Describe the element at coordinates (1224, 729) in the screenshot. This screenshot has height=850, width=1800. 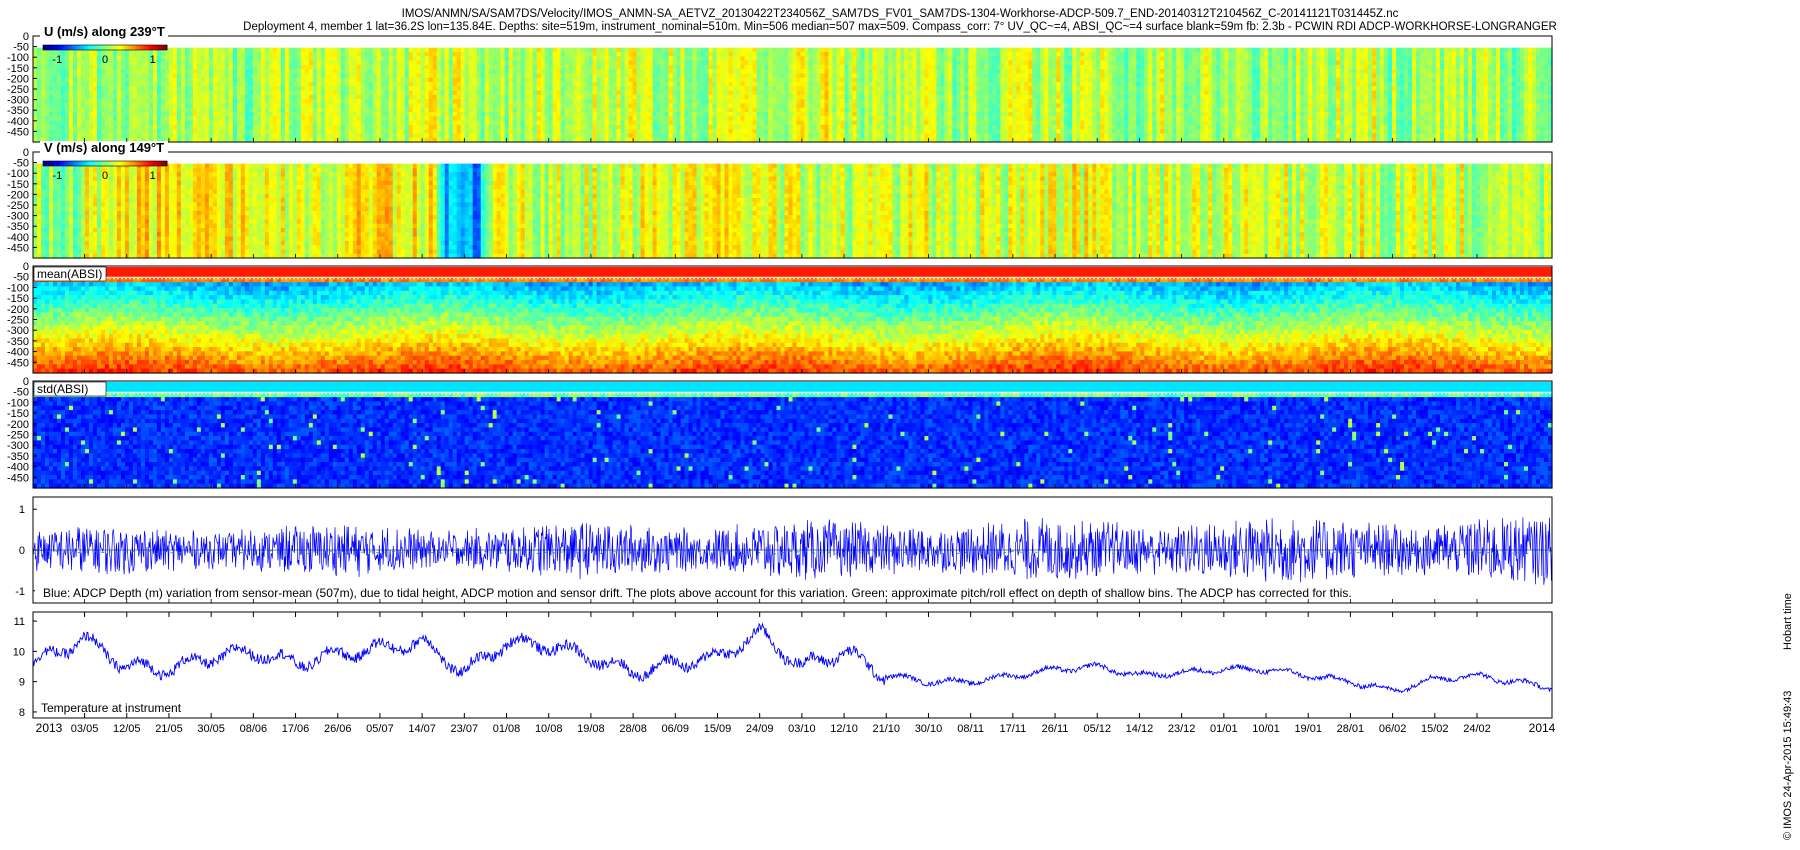
I see `x-tick-label: 01/01` at that location.